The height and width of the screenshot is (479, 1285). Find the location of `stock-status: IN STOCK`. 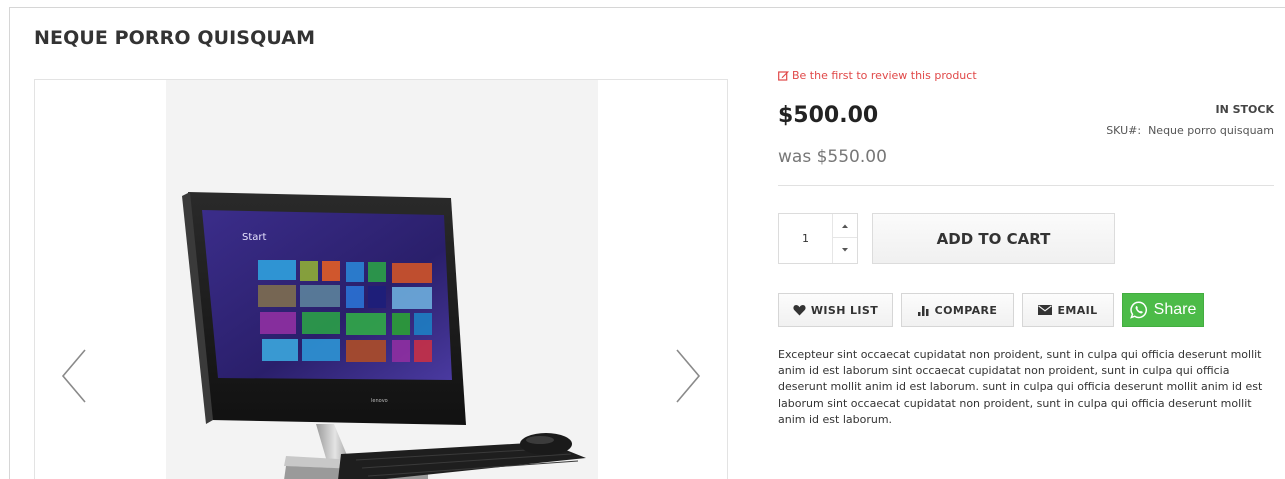

stock-status: IN STOCK is located at coordinates (1244, 109).